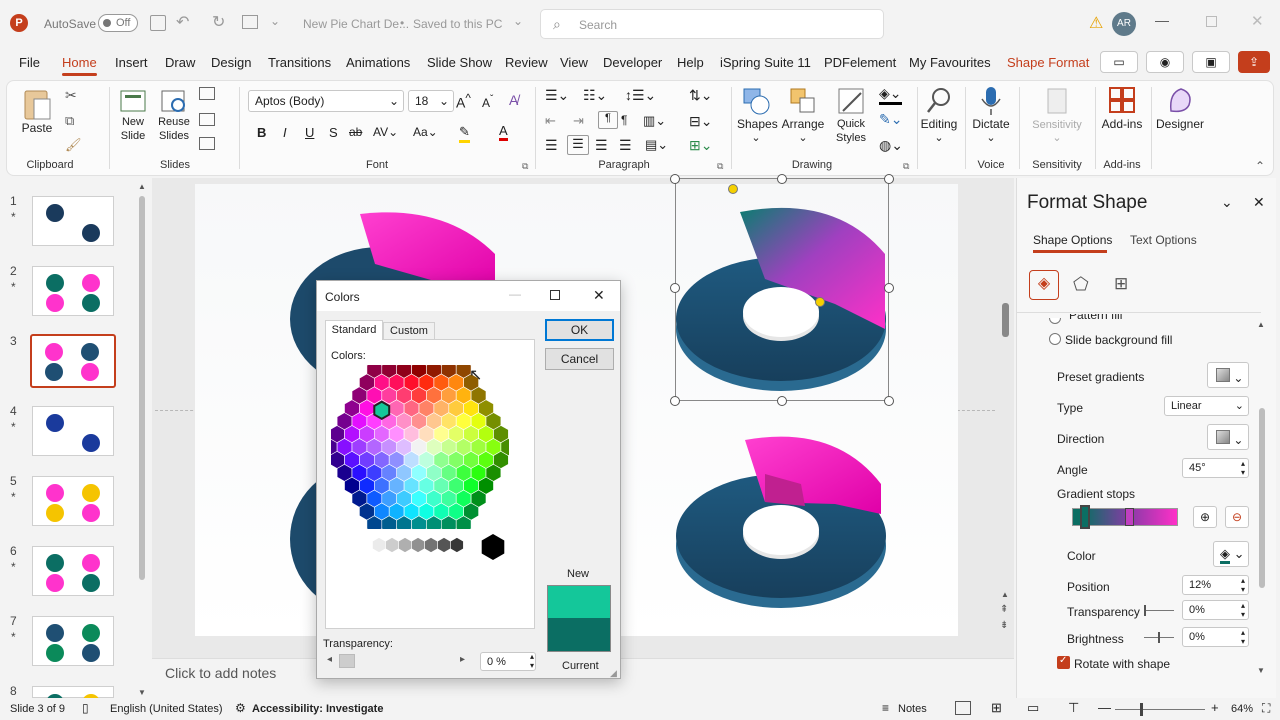 The image size is (1280, 720). What do you see at coordinates (420, 447) in the screenshot?
I see `color-hexagon-wheel` at bounding box center [420, 447].